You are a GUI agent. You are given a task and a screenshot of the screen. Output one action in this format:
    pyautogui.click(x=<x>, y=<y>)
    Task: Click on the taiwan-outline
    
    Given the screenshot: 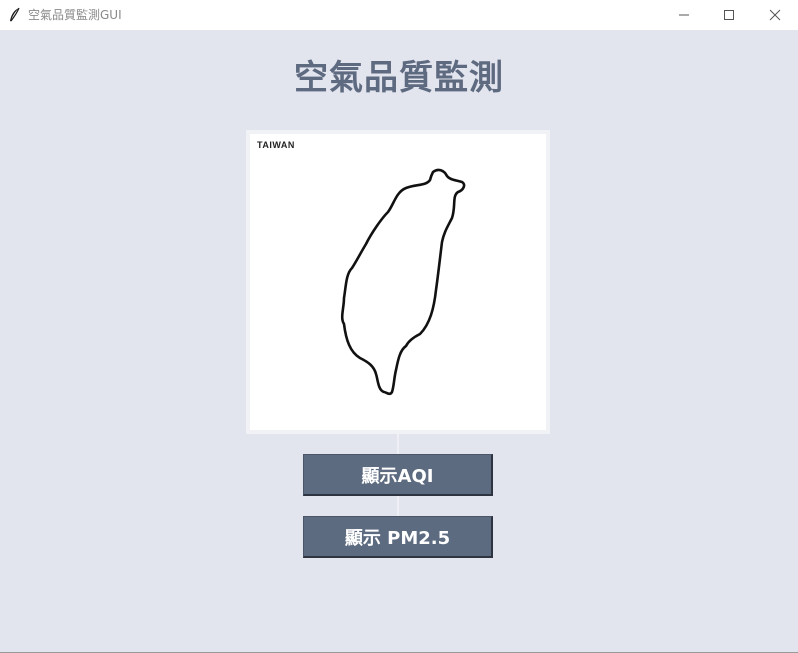 What is the action you would take?
    pyautogui.click(x=403, y=282)
    